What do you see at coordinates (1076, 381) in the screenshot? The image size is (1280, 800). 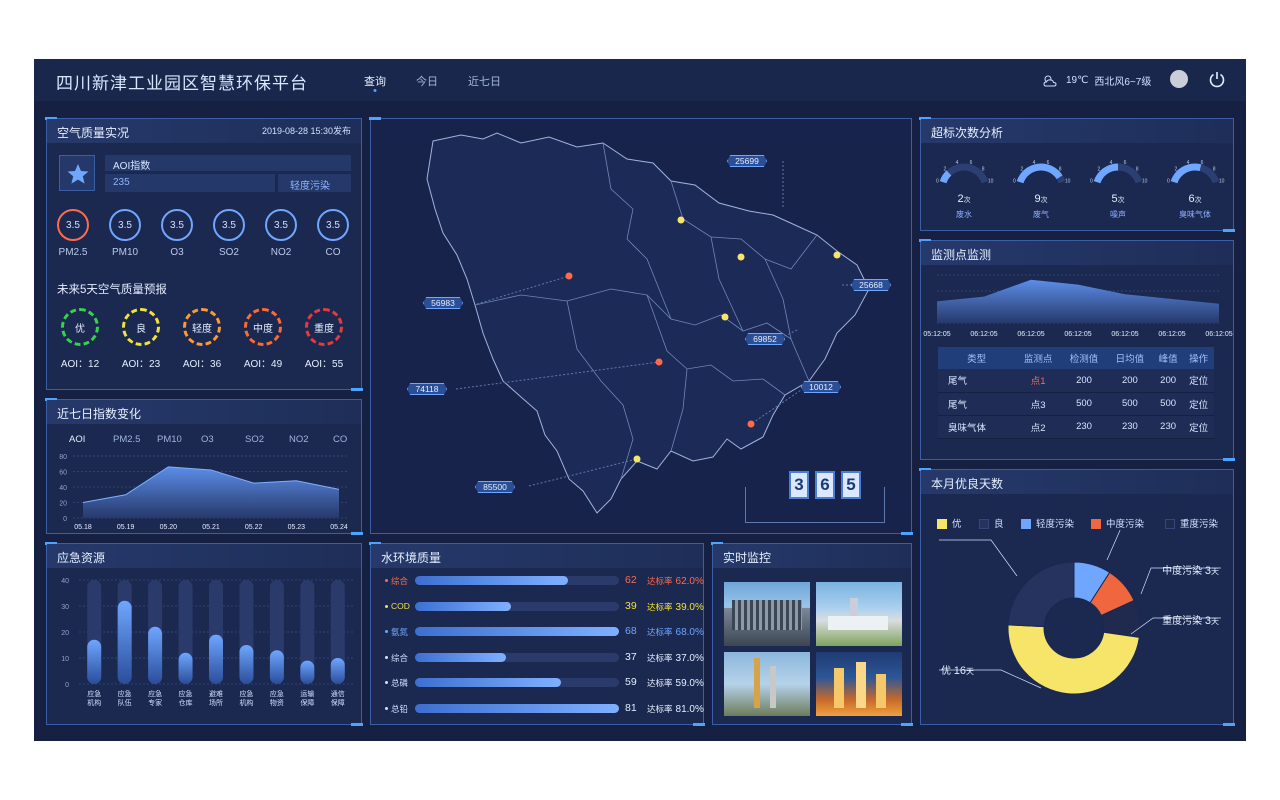 I see `table-row: 尾气 点1 200 200 200 定位` at bounding box center [1076, 381].